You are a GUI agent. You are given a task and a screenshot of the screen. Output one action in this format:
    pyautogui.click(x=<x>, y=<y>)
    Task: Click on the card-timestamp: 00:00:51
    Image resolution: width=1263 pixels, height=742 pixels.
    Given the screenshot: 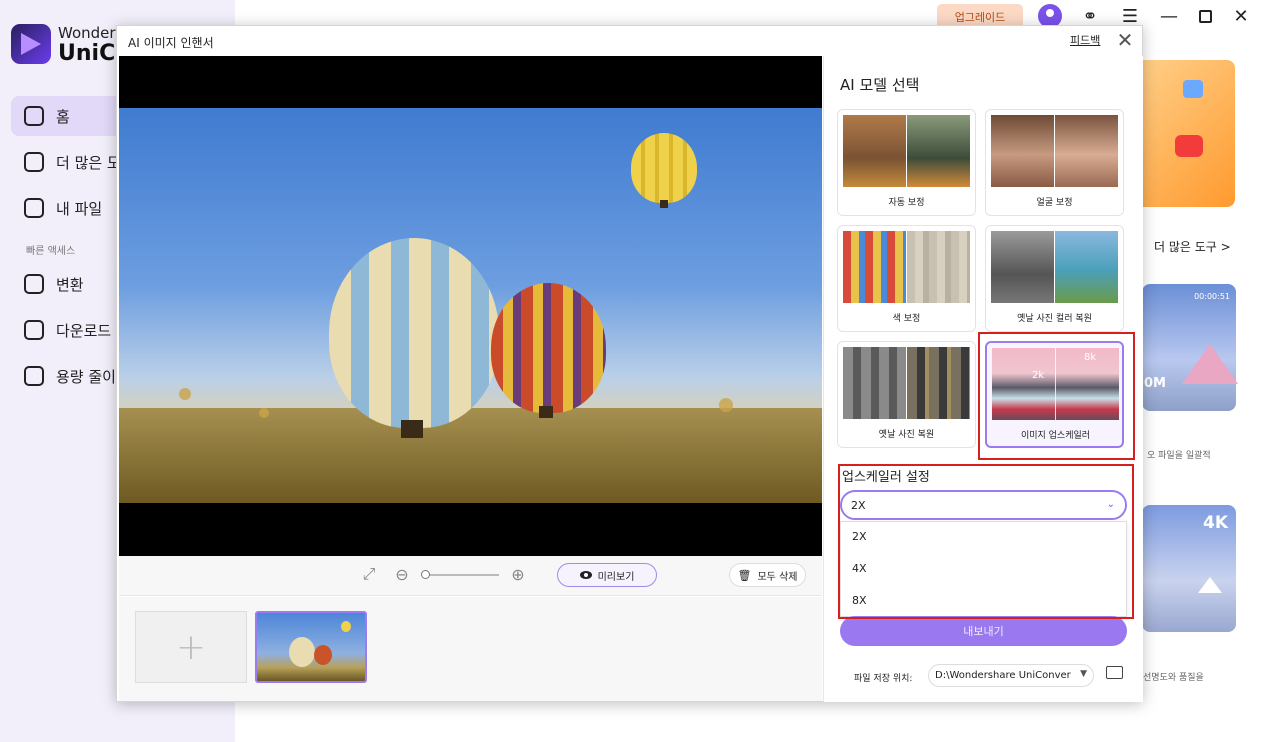 What is the action you would take?
    pyautogui.click(x=1212, y=296)
    